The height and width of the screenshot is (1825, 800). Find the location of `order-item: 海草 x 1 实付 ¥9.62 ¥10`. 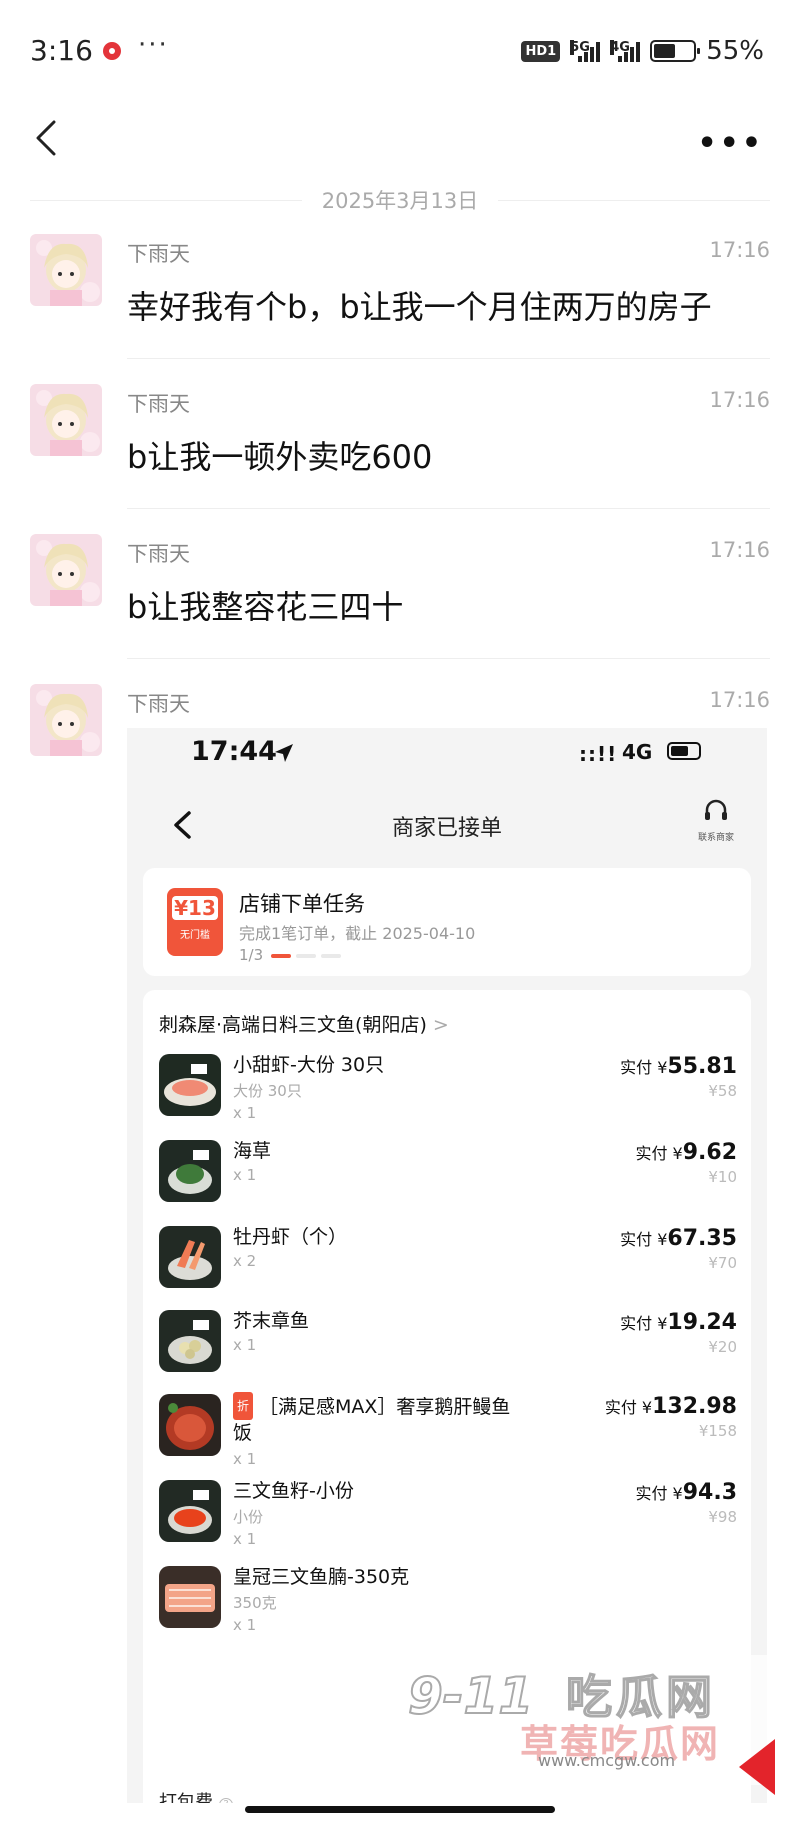

order-item: 海草 x 1 实付 ¥9.62 ¥10 is located at coordinates (447, 1182).